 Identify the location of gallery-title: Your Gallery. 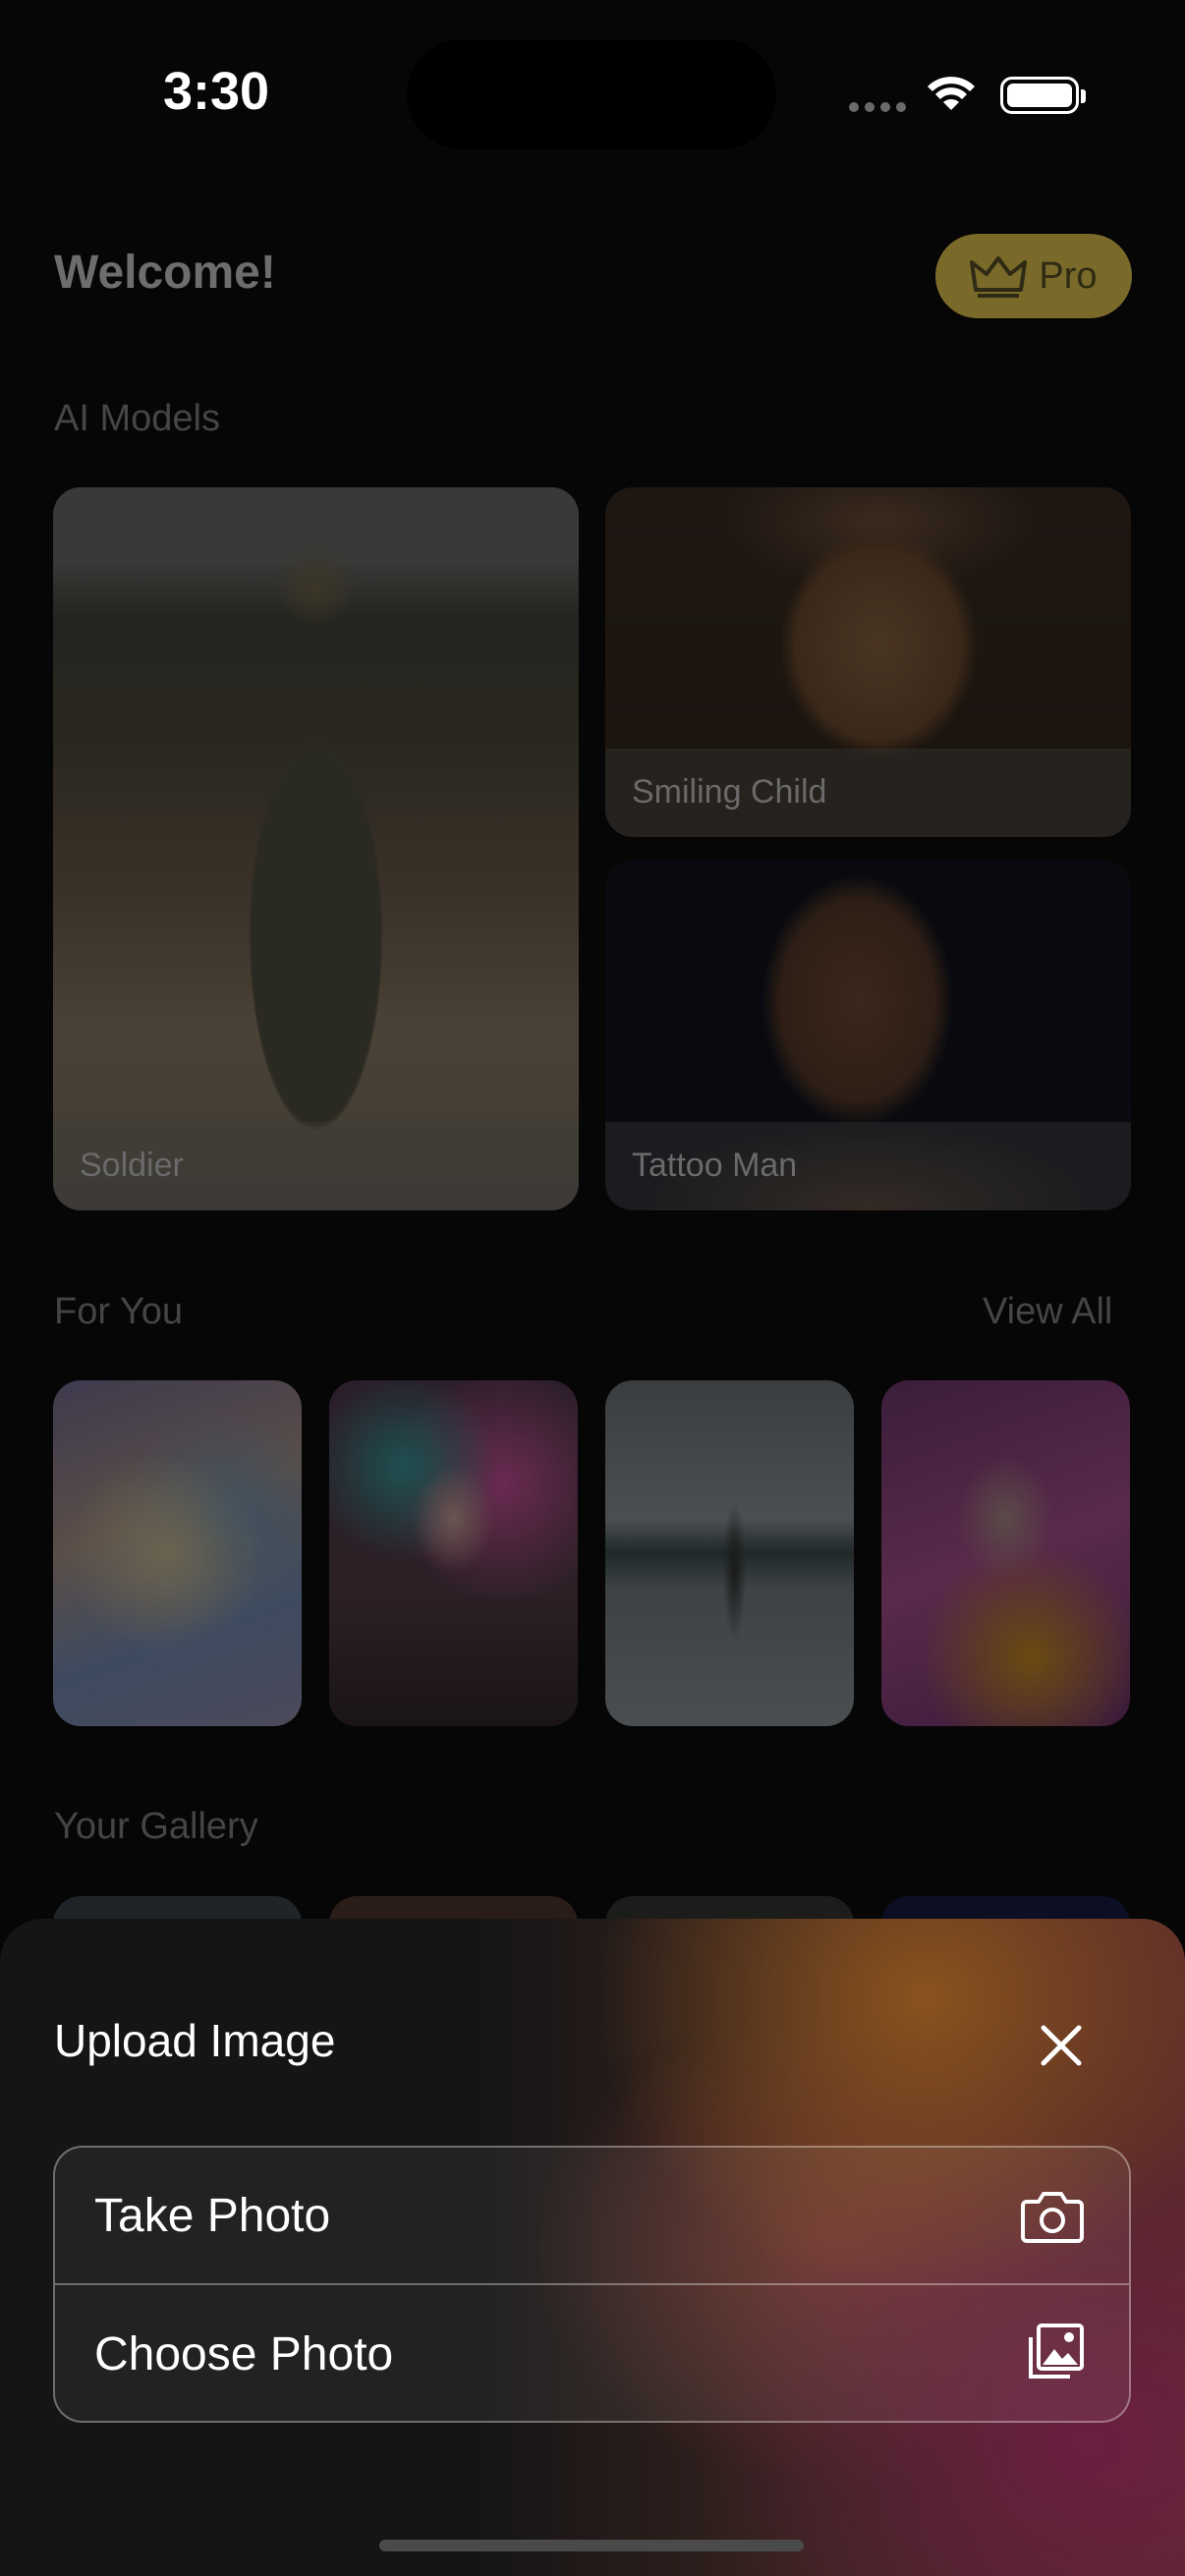
(156, 1826).